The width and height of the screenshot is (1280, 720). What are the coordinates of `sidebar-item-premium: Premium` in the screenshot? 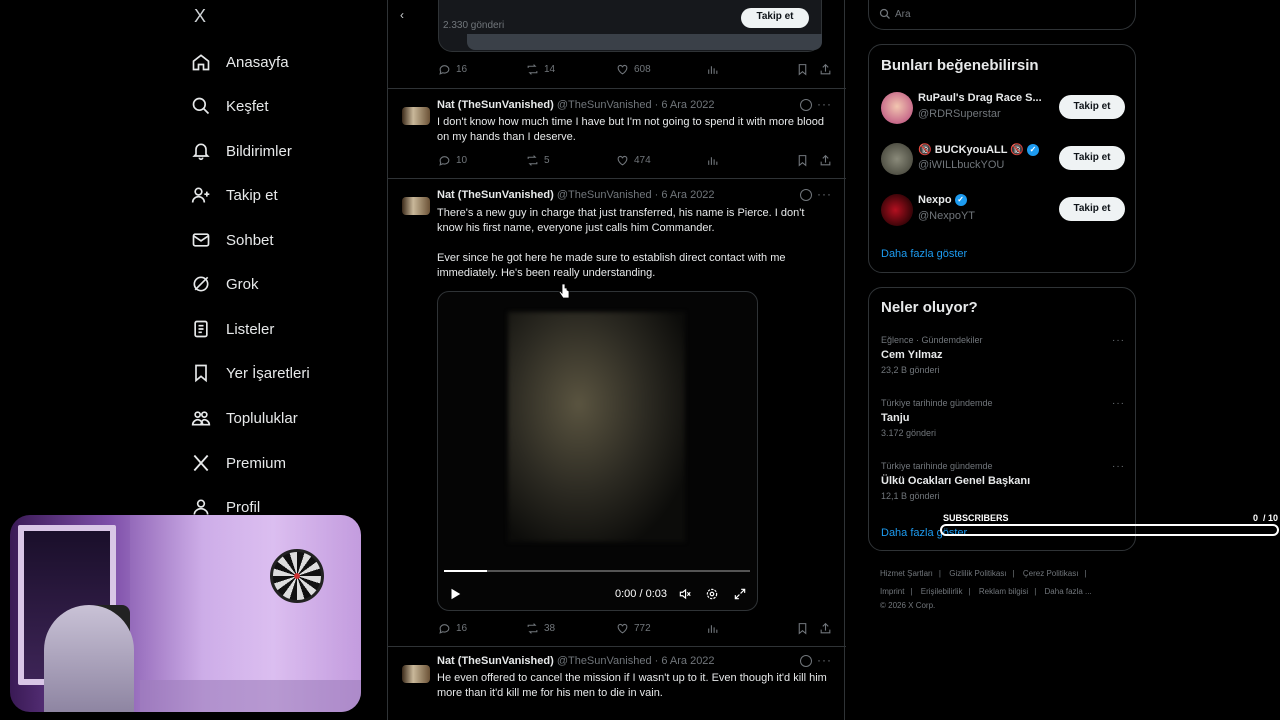 It's located at (238, 463).